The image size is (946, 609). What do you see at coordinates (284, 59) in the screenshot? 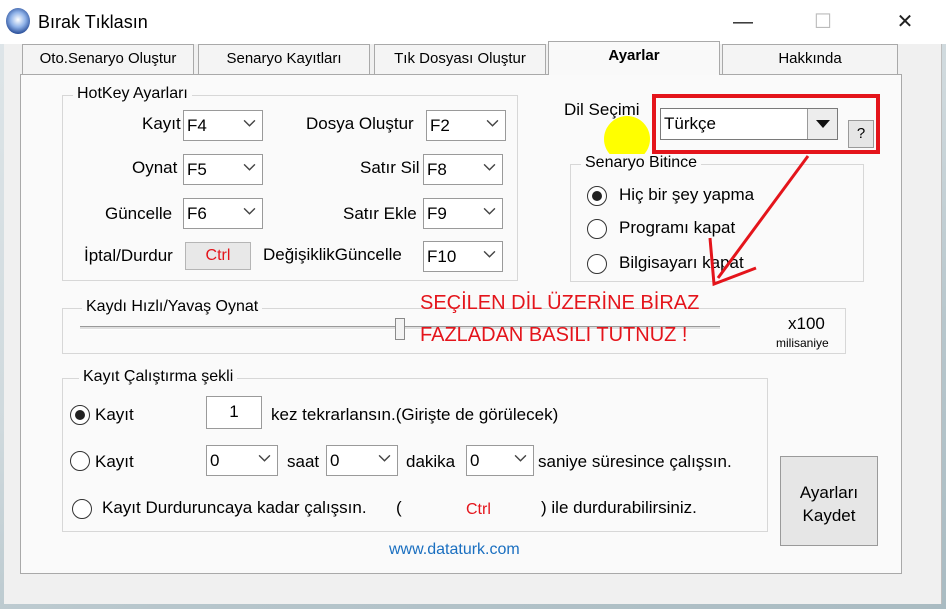
I see `tab-senaryo-kayitlari: Senaryo Kayıtları` at bounding box center [284, 59].